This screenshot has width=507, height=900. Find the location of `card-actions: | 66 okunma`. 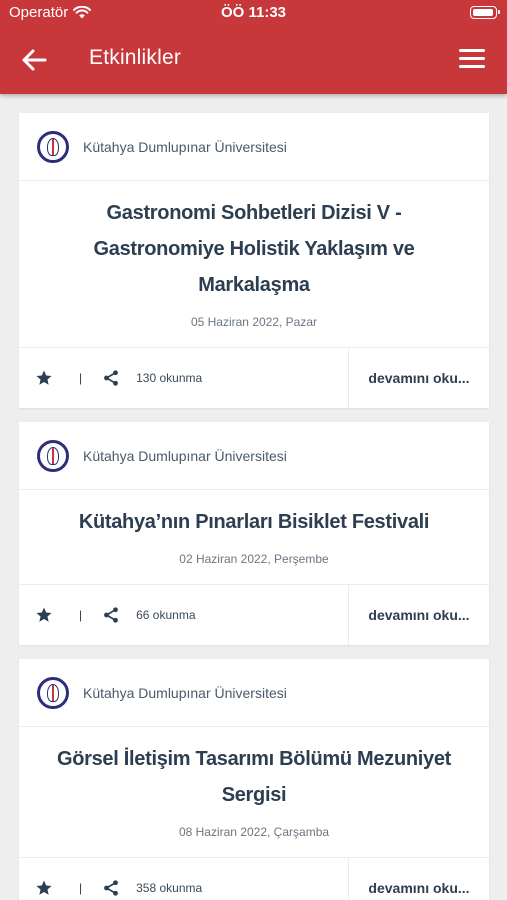

card-actions: | 66 okunma is located at coordinates (183, 615).